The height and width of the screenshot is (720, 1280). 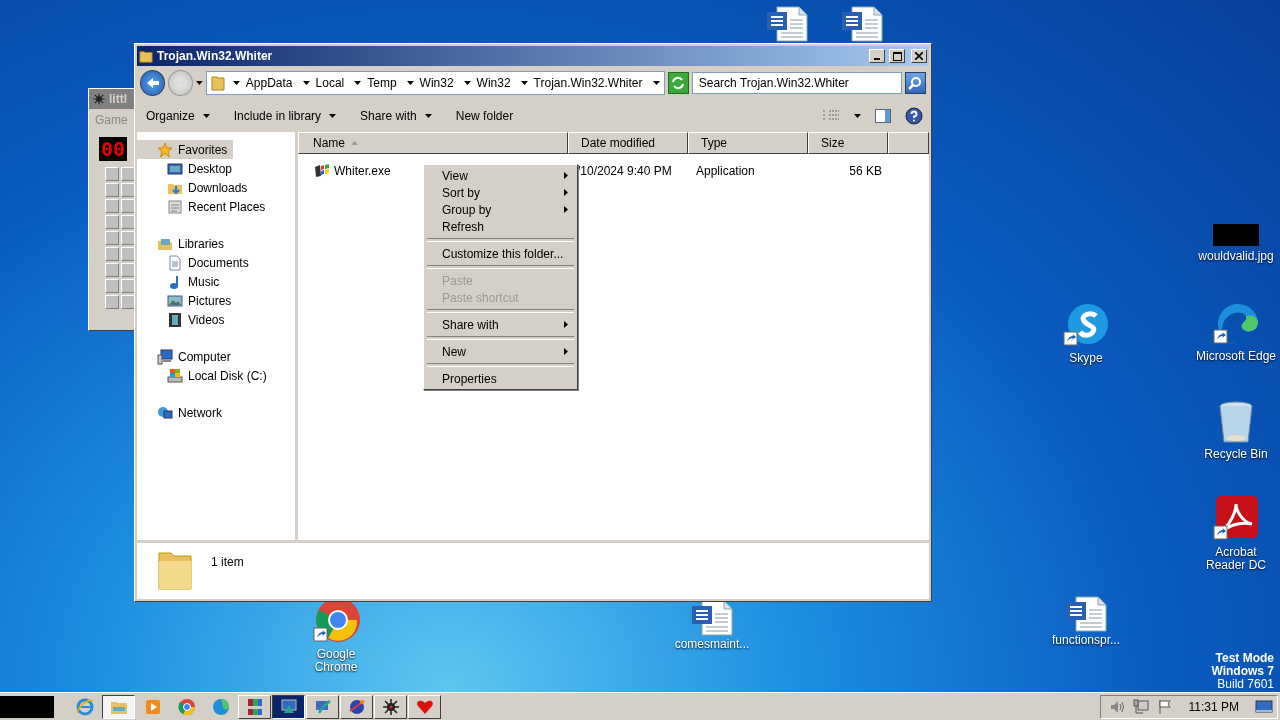 I want to click on breadcrumb-item: AppData, so click(x=269, y=83).